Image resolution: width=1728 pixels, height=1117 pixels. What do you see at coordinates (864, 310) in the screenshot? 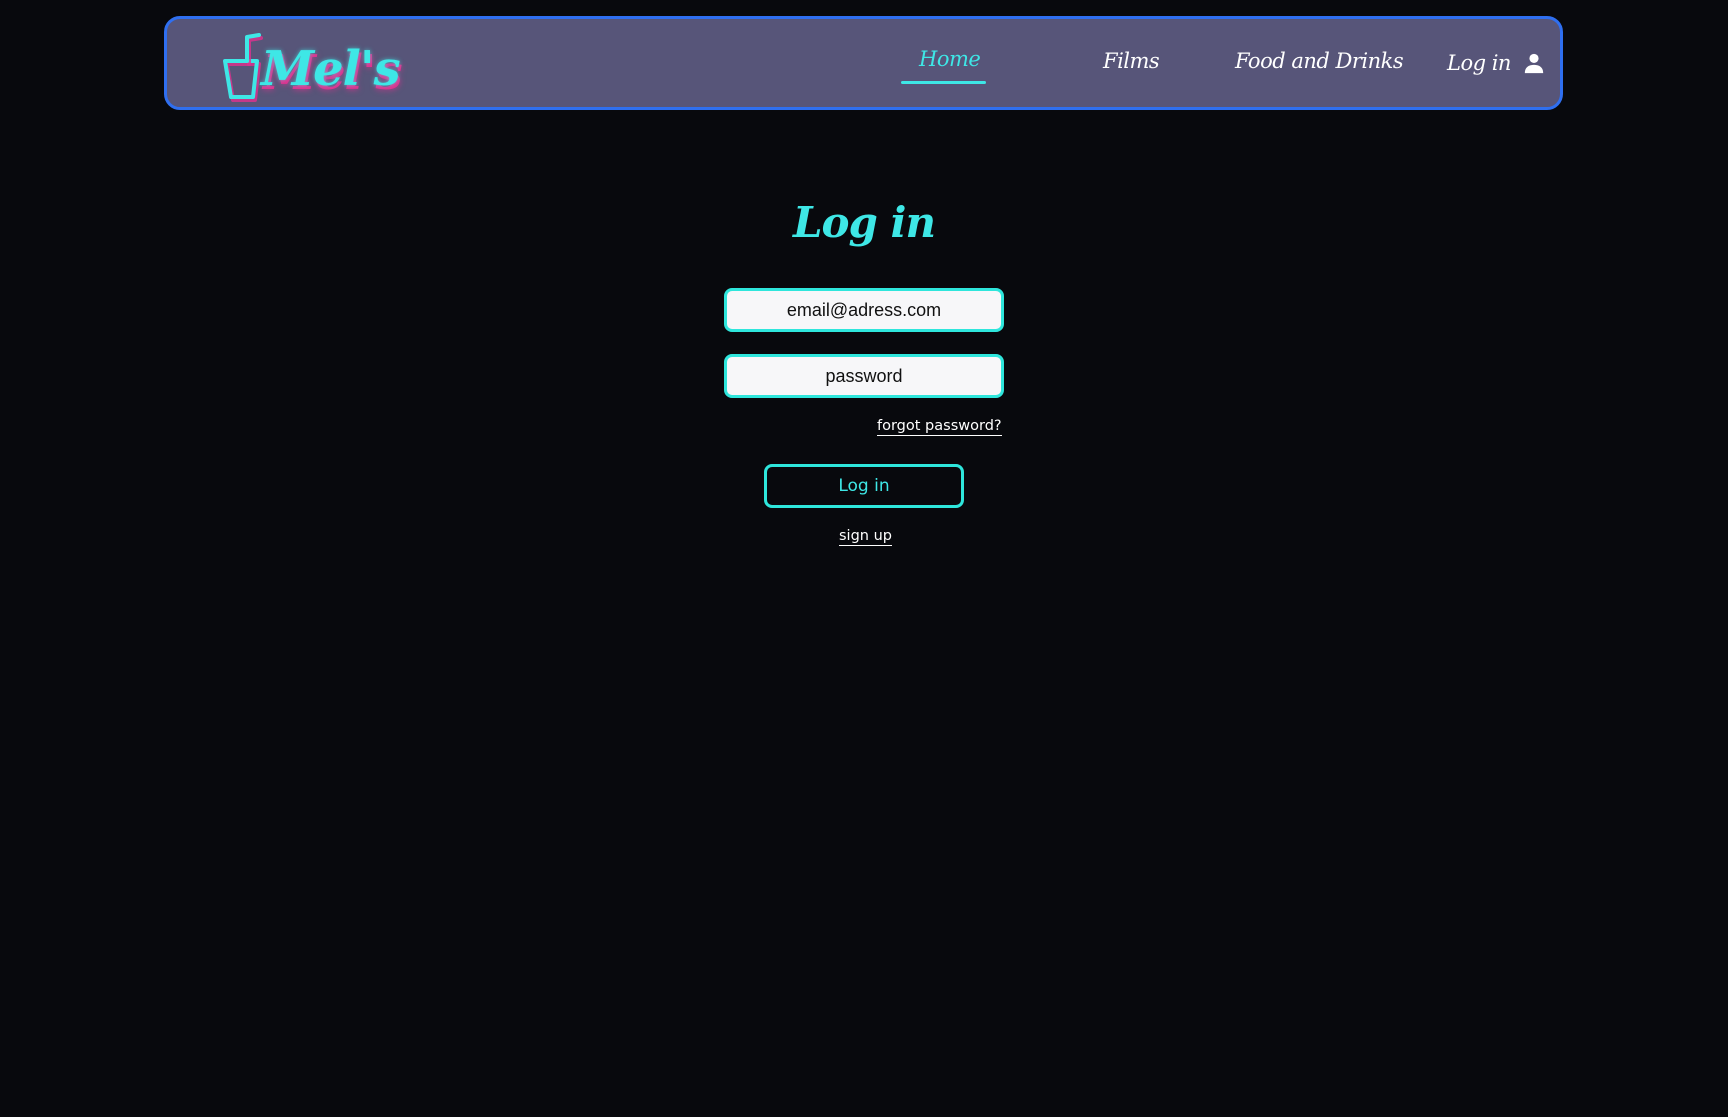
I see `email-field` at bounding box center [864, 310].